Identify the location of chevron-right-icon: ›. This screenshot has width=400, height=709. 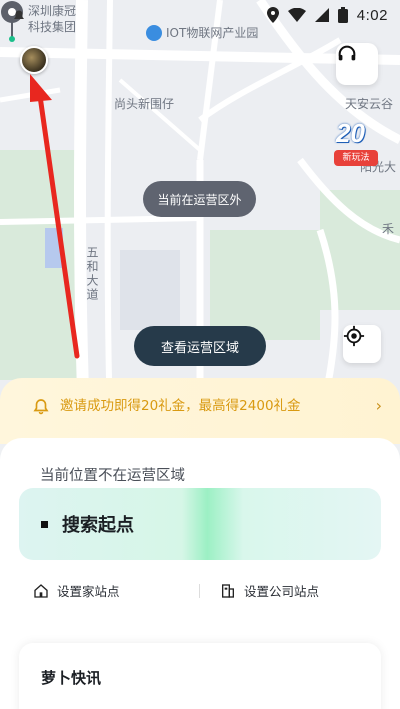
(378, 405).